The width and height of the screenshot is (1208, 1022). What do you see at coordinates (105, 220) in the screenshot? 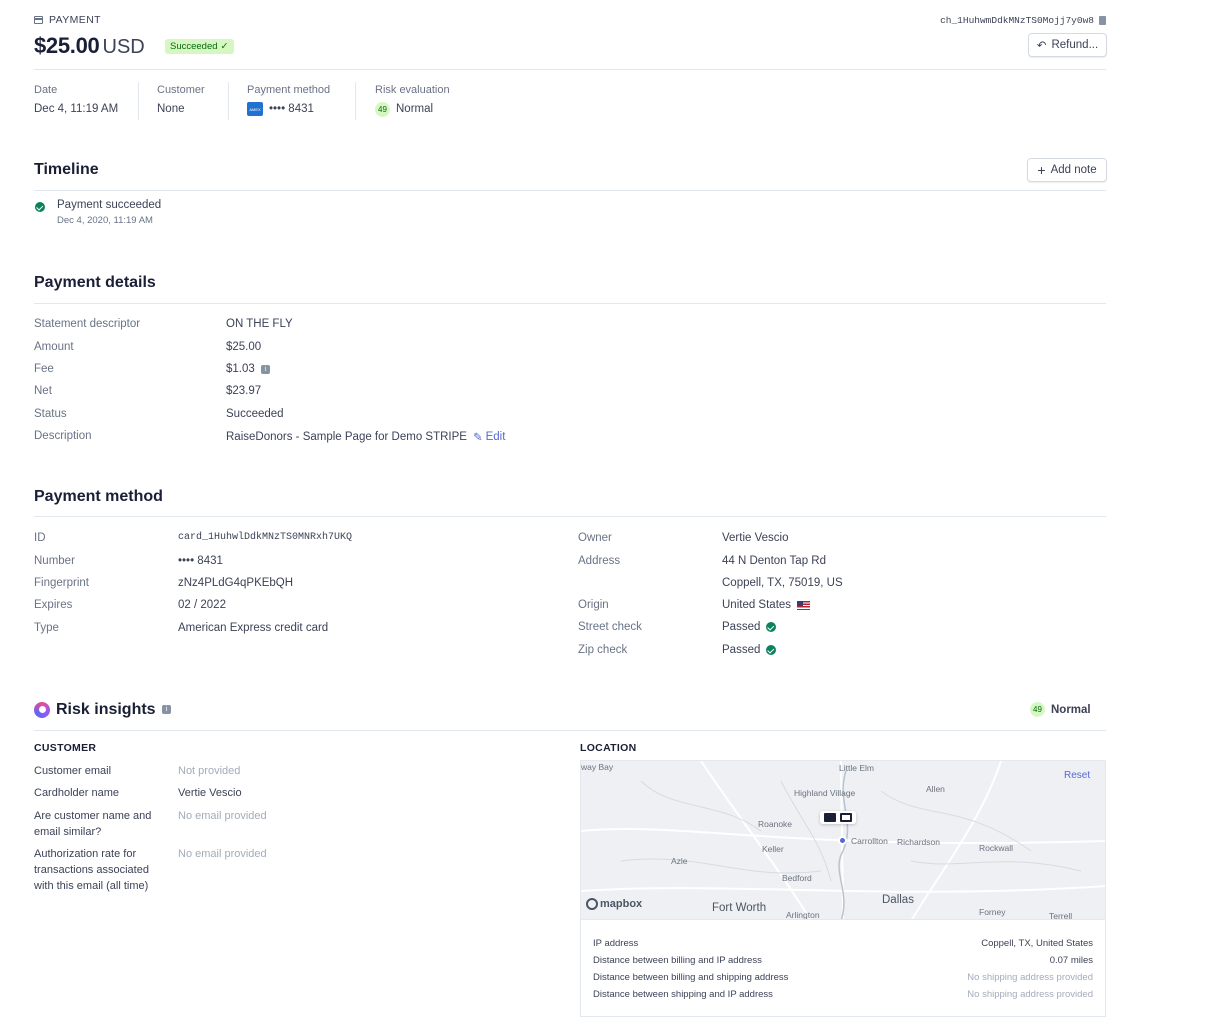
I see `timeline-event-time: Dec 4, 2020, 11:19 AM` at bounding box center [105, 220].